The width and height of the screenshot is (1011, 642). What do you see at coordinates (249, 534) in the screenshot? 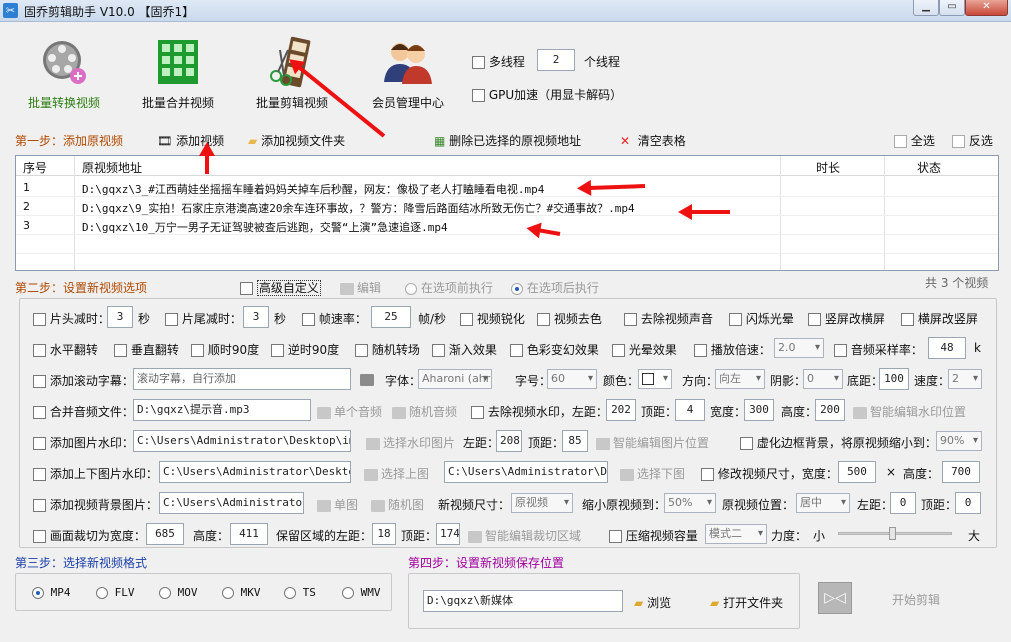
I see `crop-height-input: 411` at bounding box center [249, 534].